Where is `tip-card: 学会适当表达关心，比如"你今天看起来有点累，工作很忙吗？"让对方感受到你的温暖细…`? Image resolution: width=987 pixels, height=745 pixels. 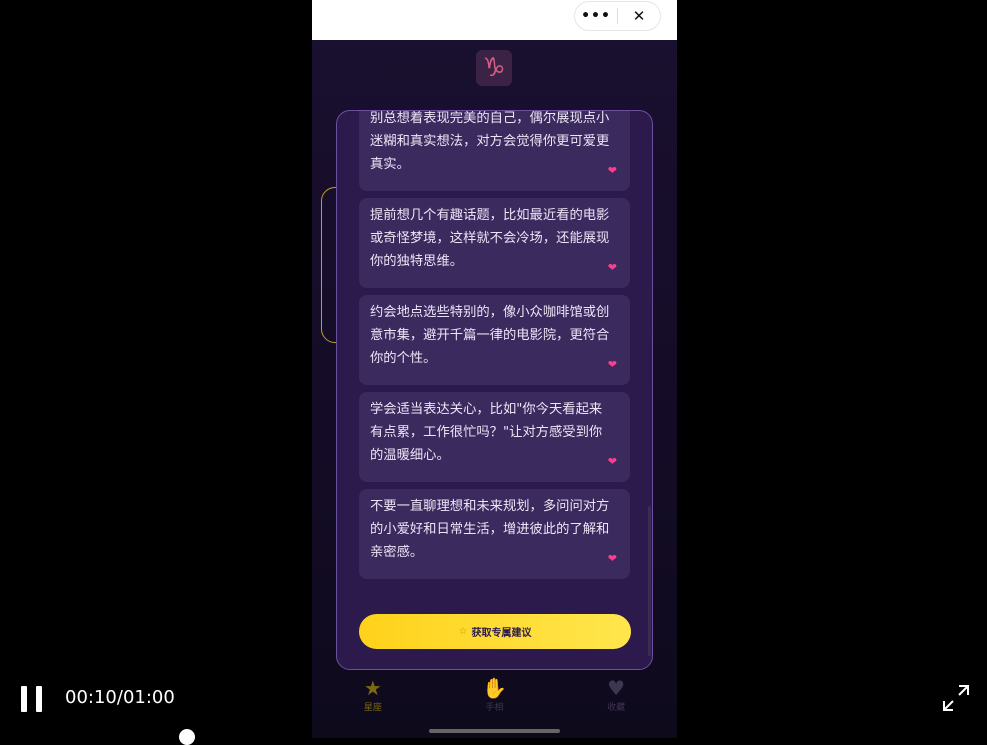 tip-card: 学会适当表达关心，比如"你今天看起来有点累，工作很忙吗？"让对方感受到你的温暖细… is located at coordinates (494, 437).